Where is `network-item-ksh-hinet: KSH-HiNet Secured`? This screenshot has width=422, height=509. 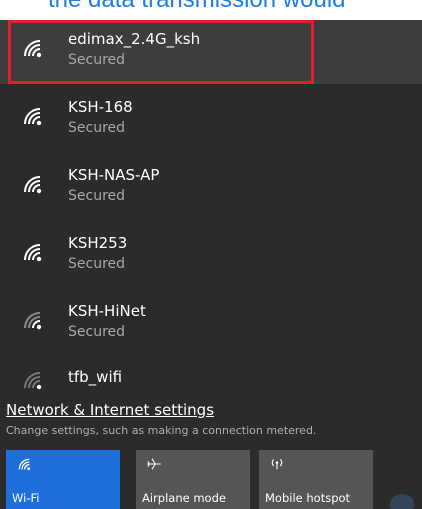 network-item-ksh-hinet: KSH-HiNet Secured is located at coordinates (211, 324).